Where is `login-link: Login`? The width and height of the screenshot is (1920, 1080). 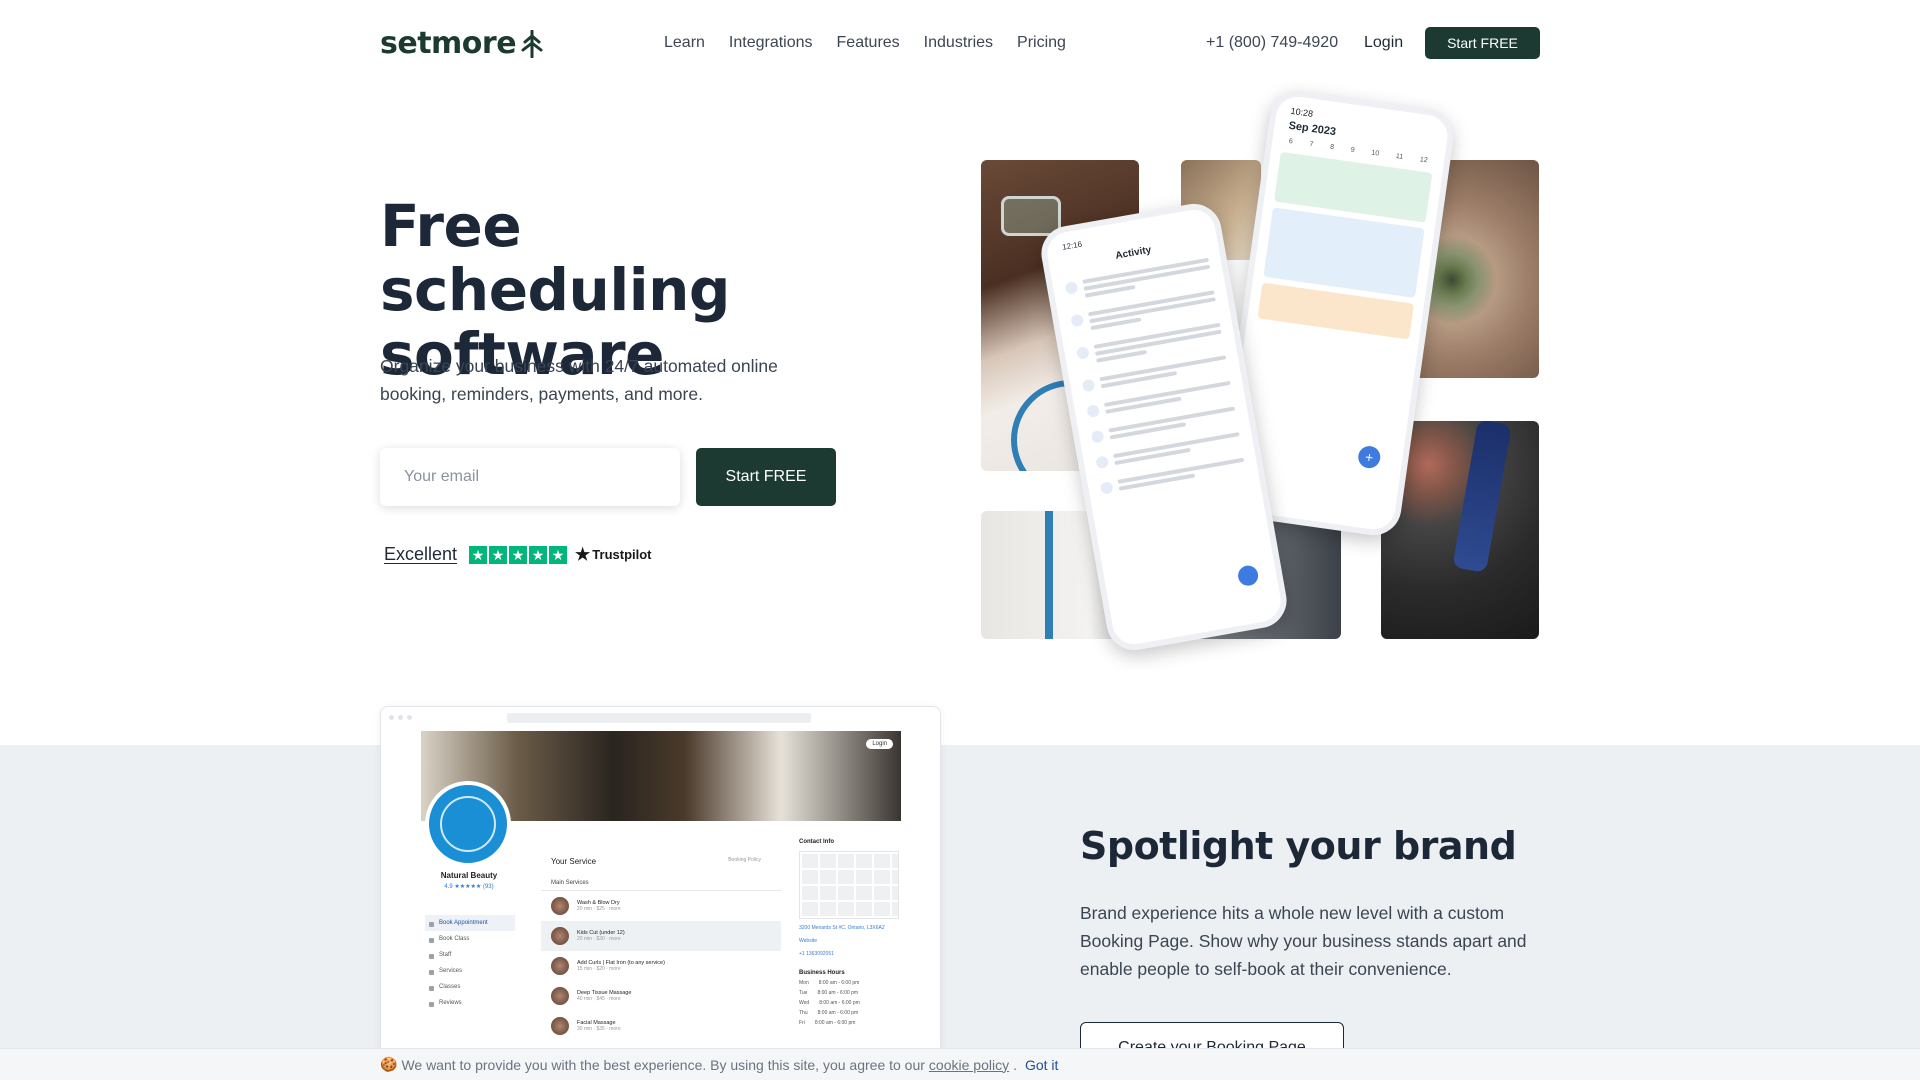 login-link: Login is located at coordinates (1383, 43).